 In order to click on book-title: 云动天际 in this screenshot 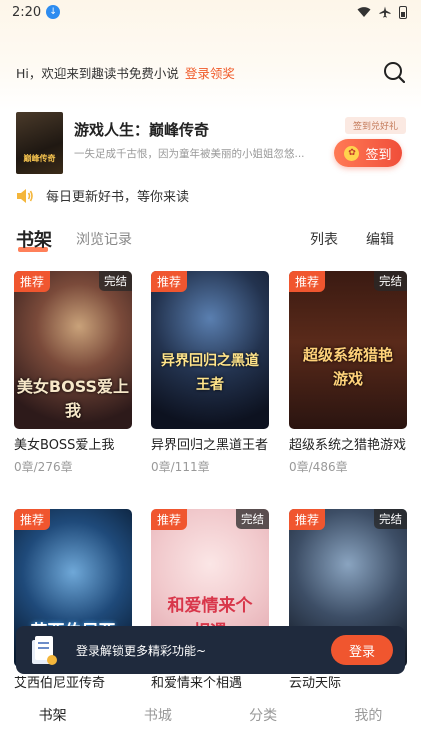, I will do `click(348, 684)`.